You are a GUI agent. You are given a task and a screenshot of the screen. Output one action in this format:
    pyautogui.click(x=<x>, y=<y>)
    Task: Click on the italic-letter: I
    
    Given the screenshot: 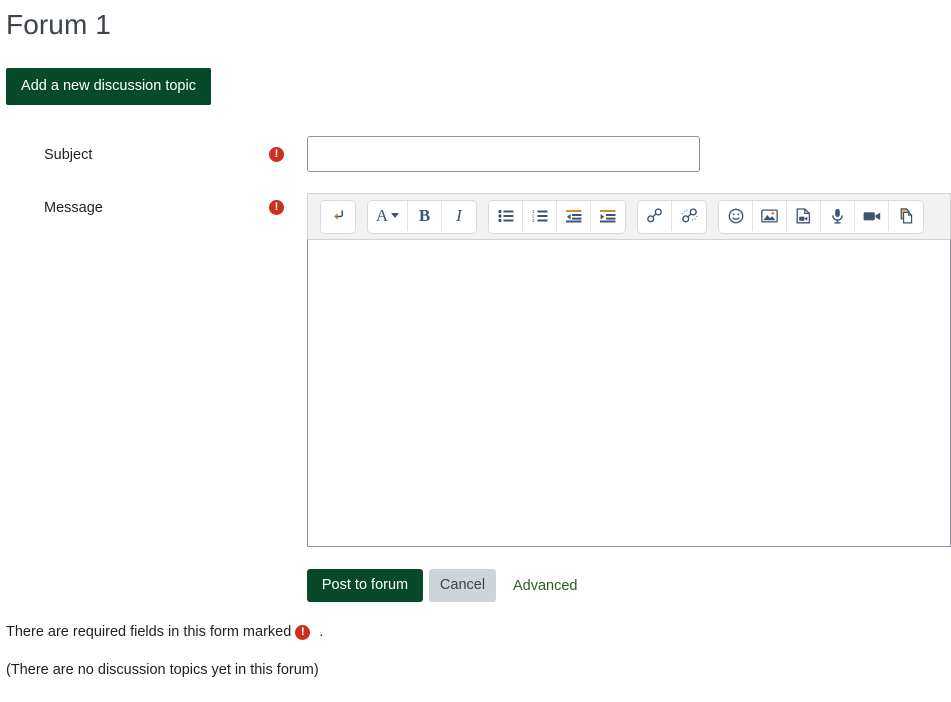 What is the action you would take?
    pyautogui.click(x=459, y=215)
    